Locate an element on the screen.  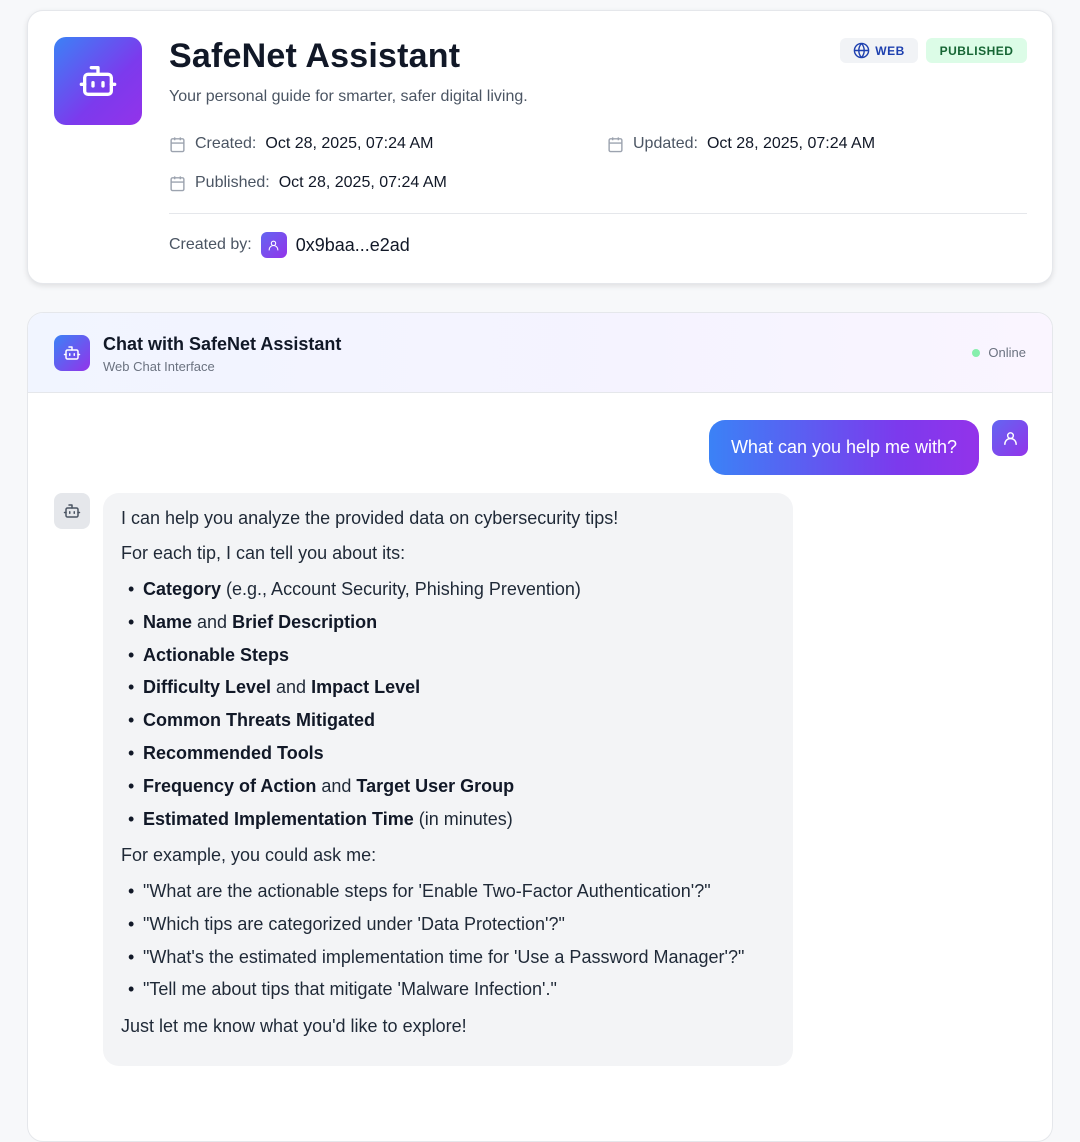
chat-subtitle: Web Chat Interface is located at coordinates (159, 366).